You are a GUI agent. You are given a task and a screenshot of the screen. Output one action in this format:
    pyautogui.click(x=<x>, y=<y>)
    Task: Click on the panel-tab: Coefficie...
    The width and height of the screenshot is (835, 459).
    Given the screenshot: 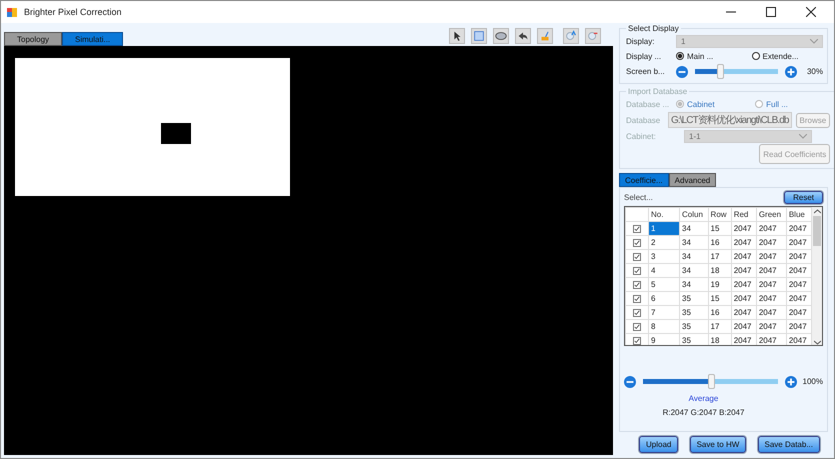 What is the action you would take?
    pyautogui.click(x=644, y=180)
    